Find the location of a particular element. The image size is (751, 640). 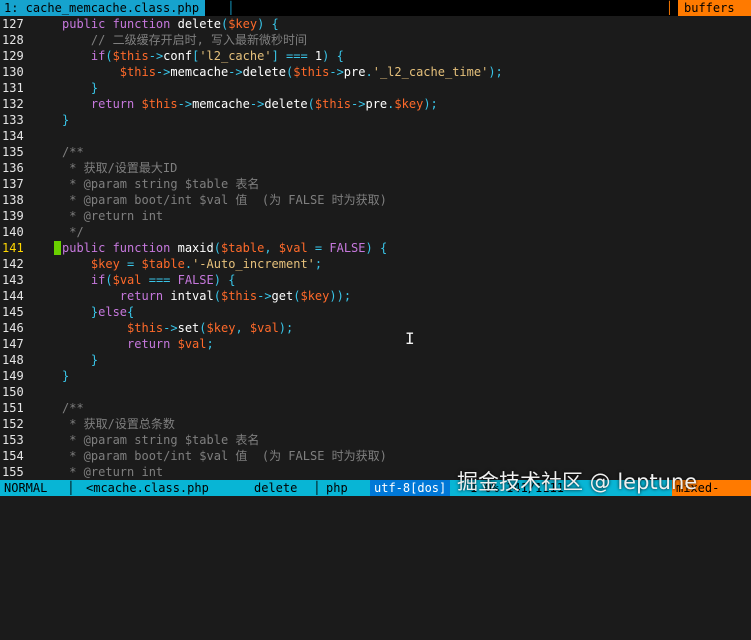

line-number: 129 is located at coordinates (13, 56).